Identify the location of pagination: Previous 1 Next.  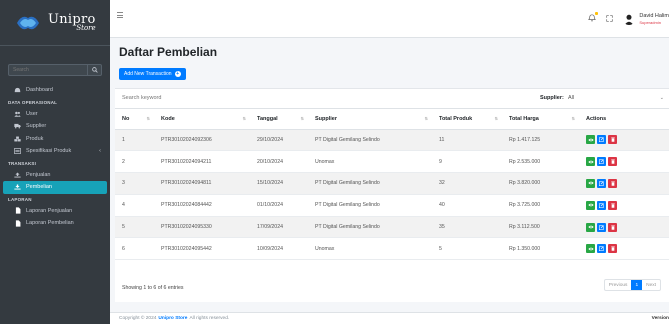
(632, 285).